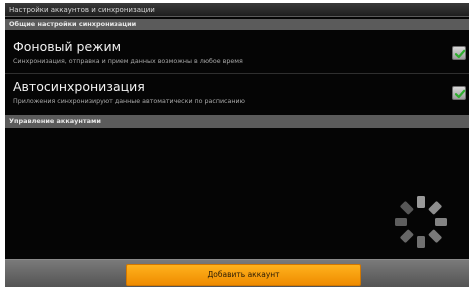  I want to click on background-data-checkbox, so click(459, 53).